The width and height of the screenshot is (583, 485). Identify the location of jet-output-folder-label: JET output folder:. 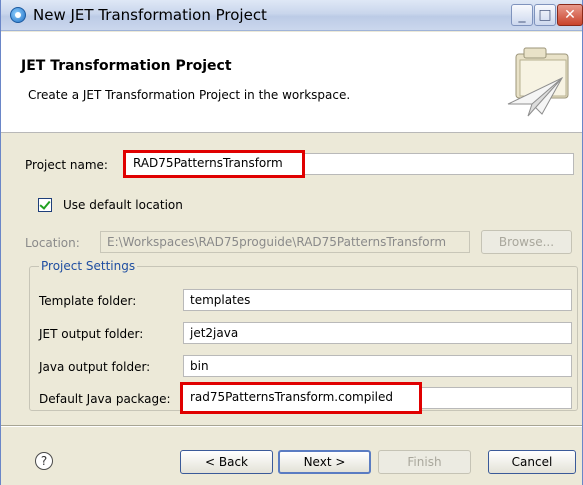
(91, 334).